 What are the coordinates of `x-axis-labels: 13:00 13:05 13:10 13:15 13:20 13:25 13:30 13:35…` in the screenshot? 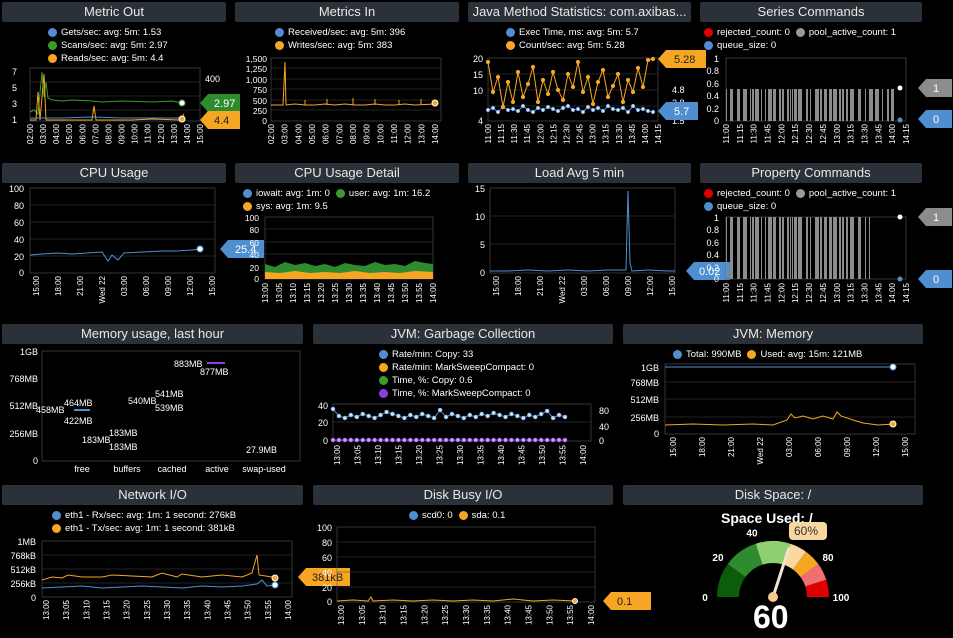 It's located at (466, 614).